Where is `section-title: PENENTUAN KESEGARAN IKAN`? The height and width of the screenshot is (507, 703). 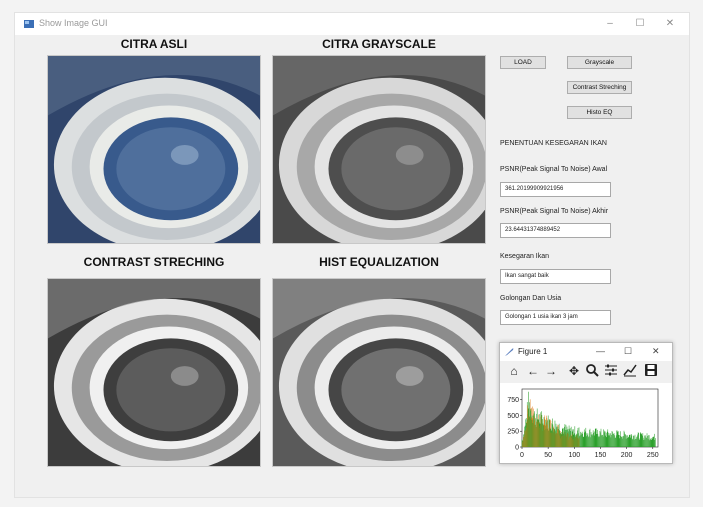 section-title: PENENTUAN KESEGARAN IKAN is located at coordinates (553, 143).